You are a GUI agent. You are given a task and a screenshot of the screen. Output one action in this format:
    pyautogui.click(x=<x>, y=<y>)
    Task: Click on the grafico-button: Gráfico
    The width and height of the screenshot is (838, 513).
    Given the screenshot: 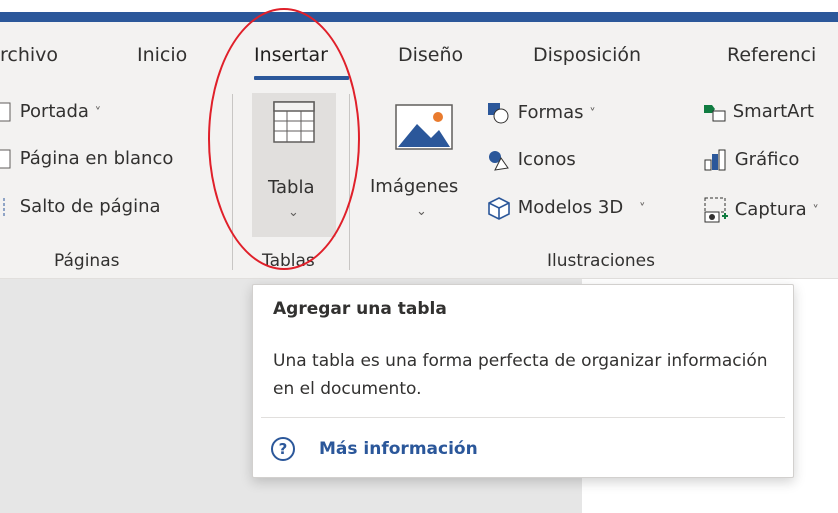 What is the action you would take?
    pyautogui.click(x=751, y=160)
    